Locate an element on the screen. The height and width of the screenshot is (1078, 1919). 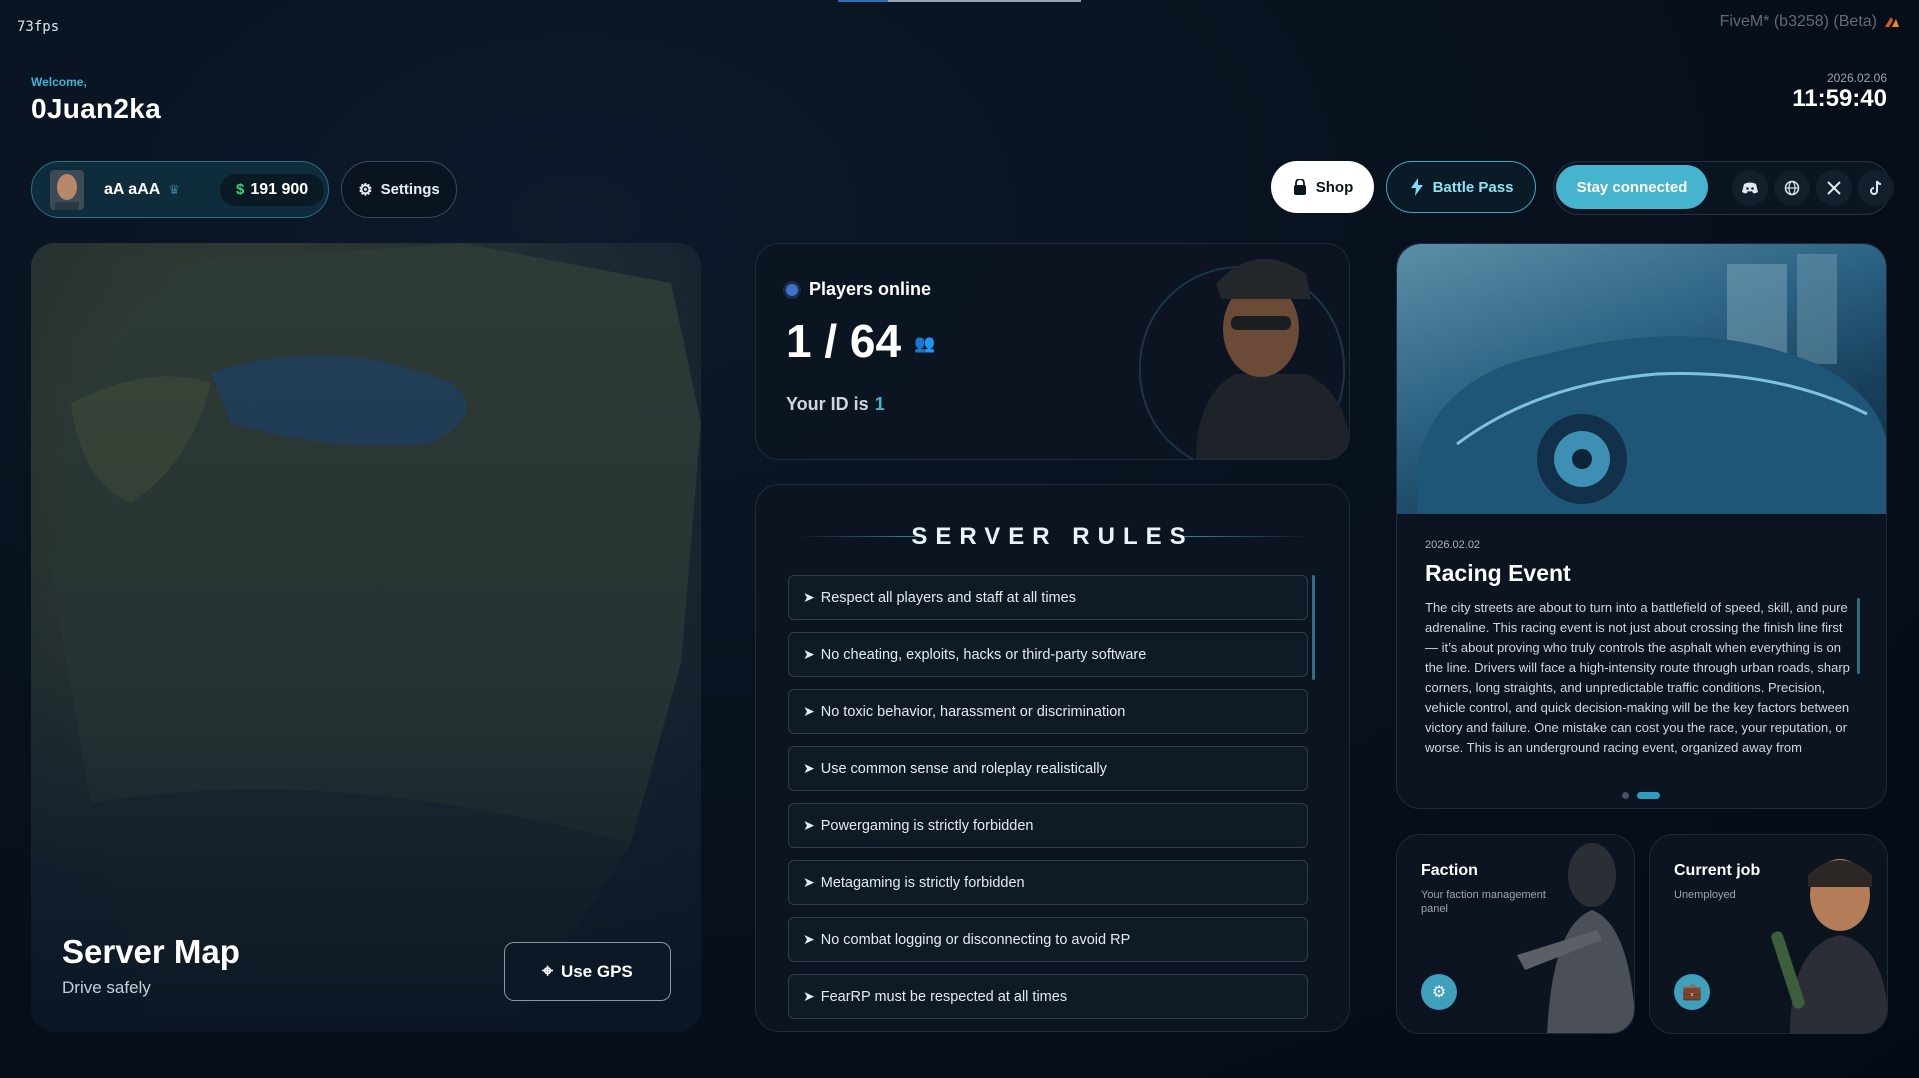
globe-icon is located at coordinates (1792, 188).